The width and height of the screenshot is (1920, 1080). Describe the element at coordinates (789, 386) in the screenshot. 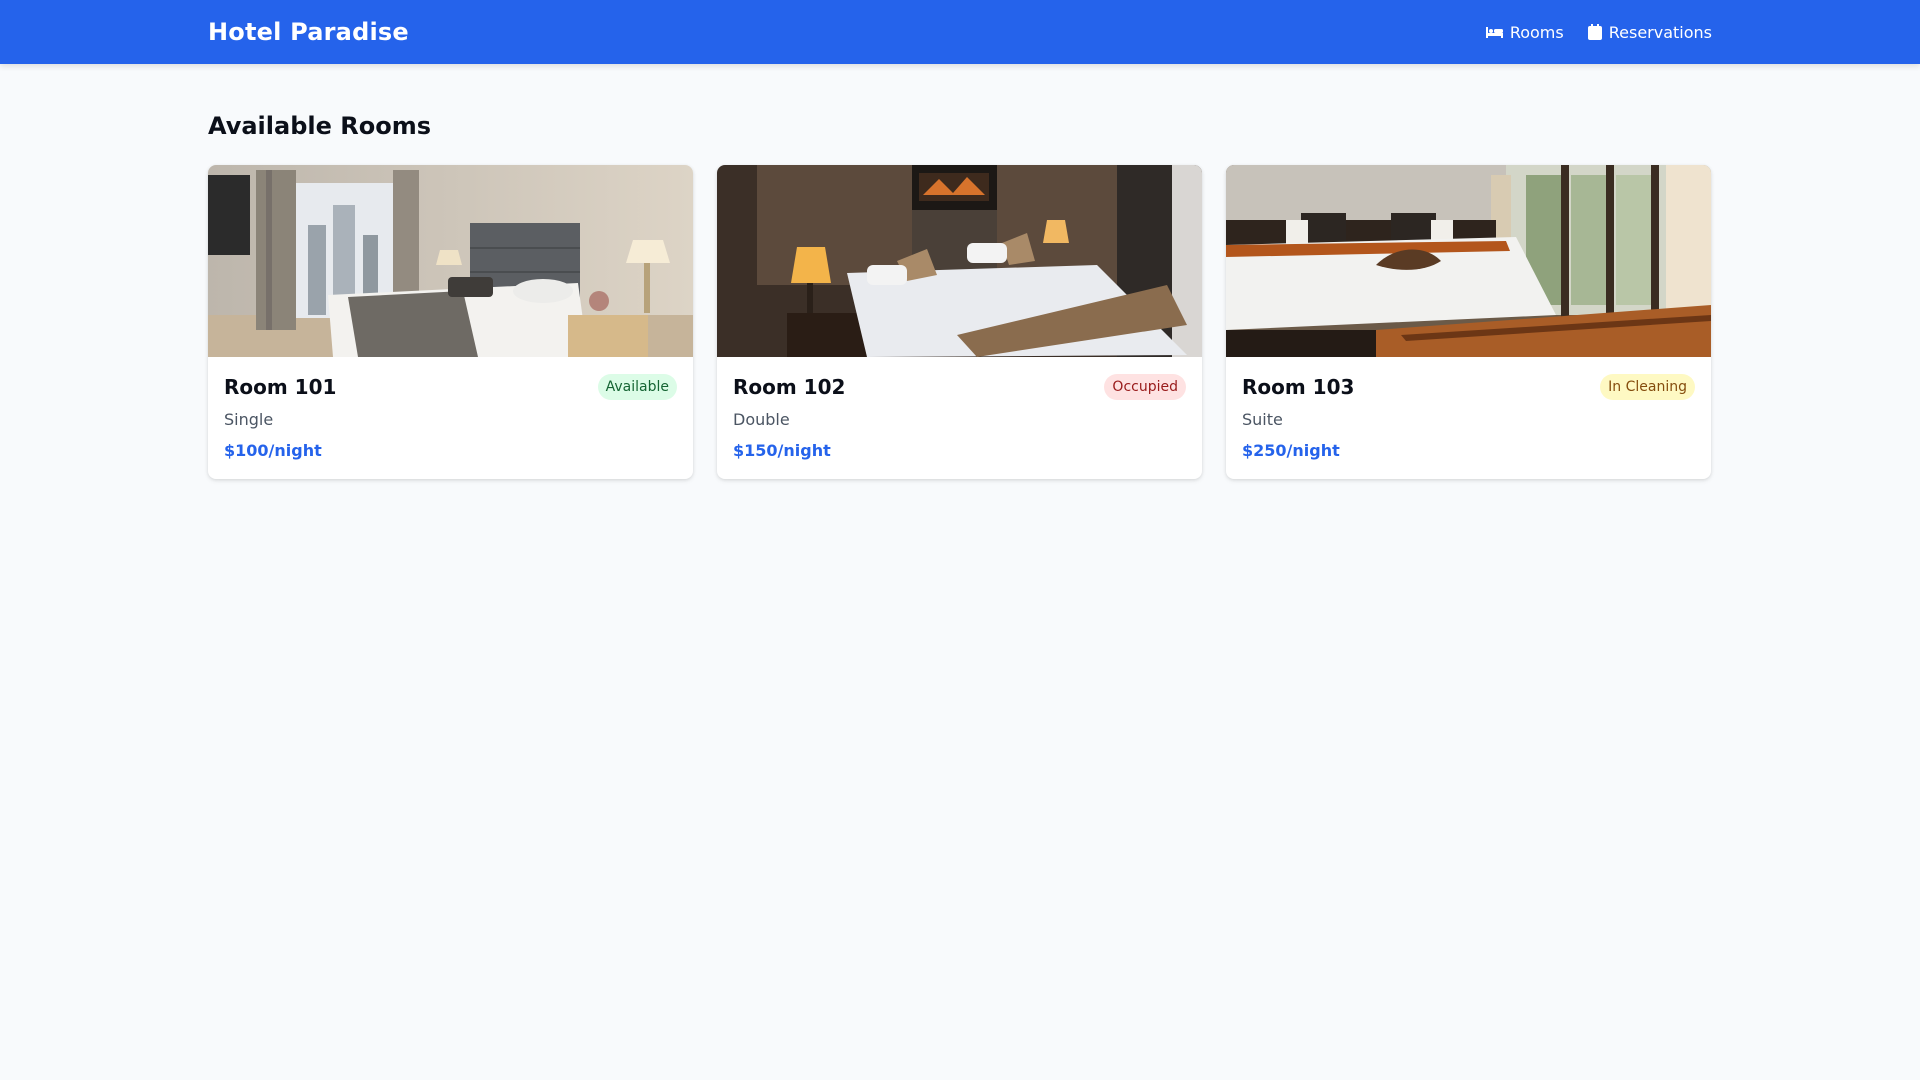

I see `room-name: Room 102` at that location.